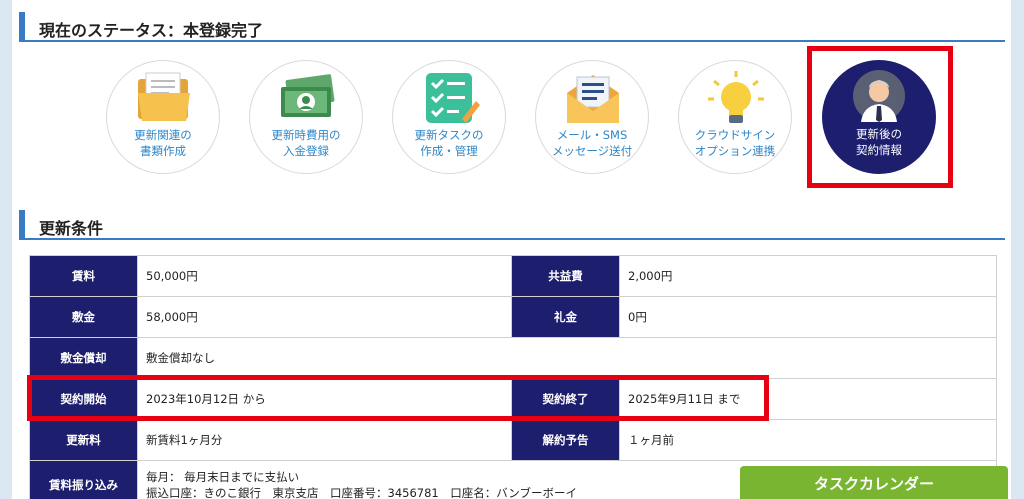  I want to click on rent-transfer-label: 賃料振り込み, so click(83, 479).